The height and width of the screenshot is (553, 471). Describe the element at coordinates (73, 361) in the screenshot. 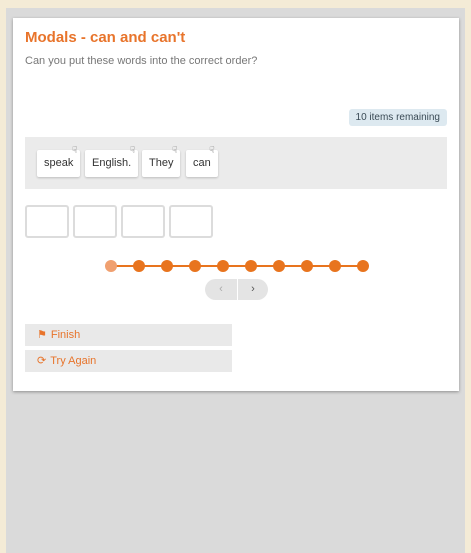

I see `try-again-label: Try Again` at that location.